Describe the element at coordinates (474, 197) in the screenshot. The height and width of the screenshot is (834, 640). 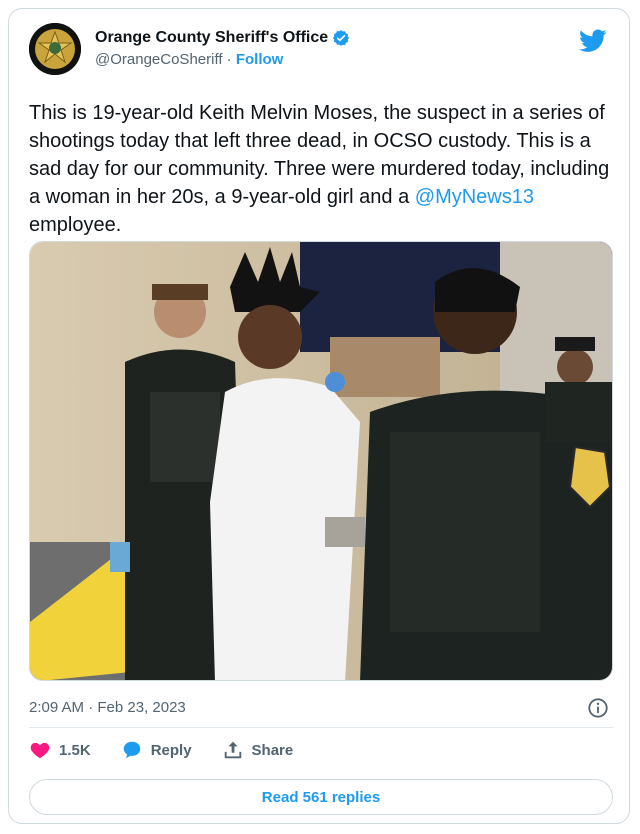
I see `mention-link: @MyNews13` at that location.